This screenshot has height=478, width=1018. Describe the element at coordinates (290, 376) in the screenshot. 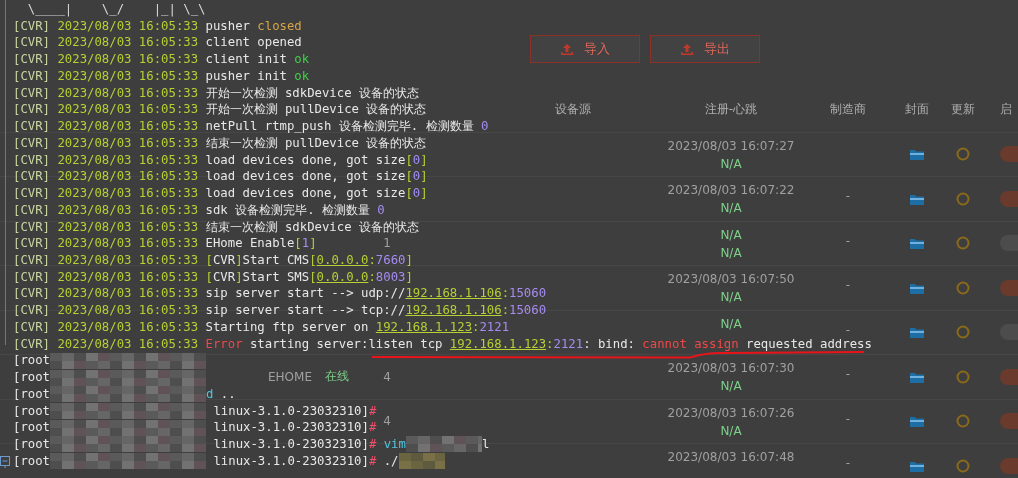

I see `table-cell: EHOME` at that location.